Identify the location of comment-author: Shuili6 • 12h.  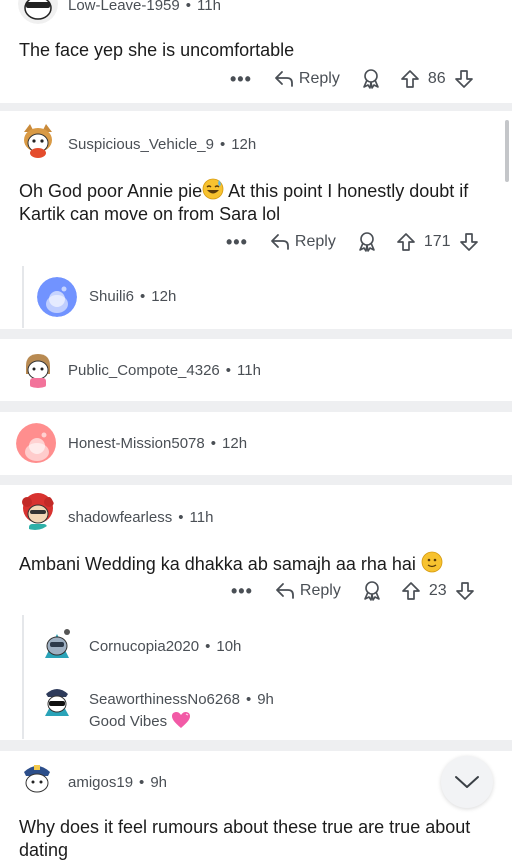
(132, 296).